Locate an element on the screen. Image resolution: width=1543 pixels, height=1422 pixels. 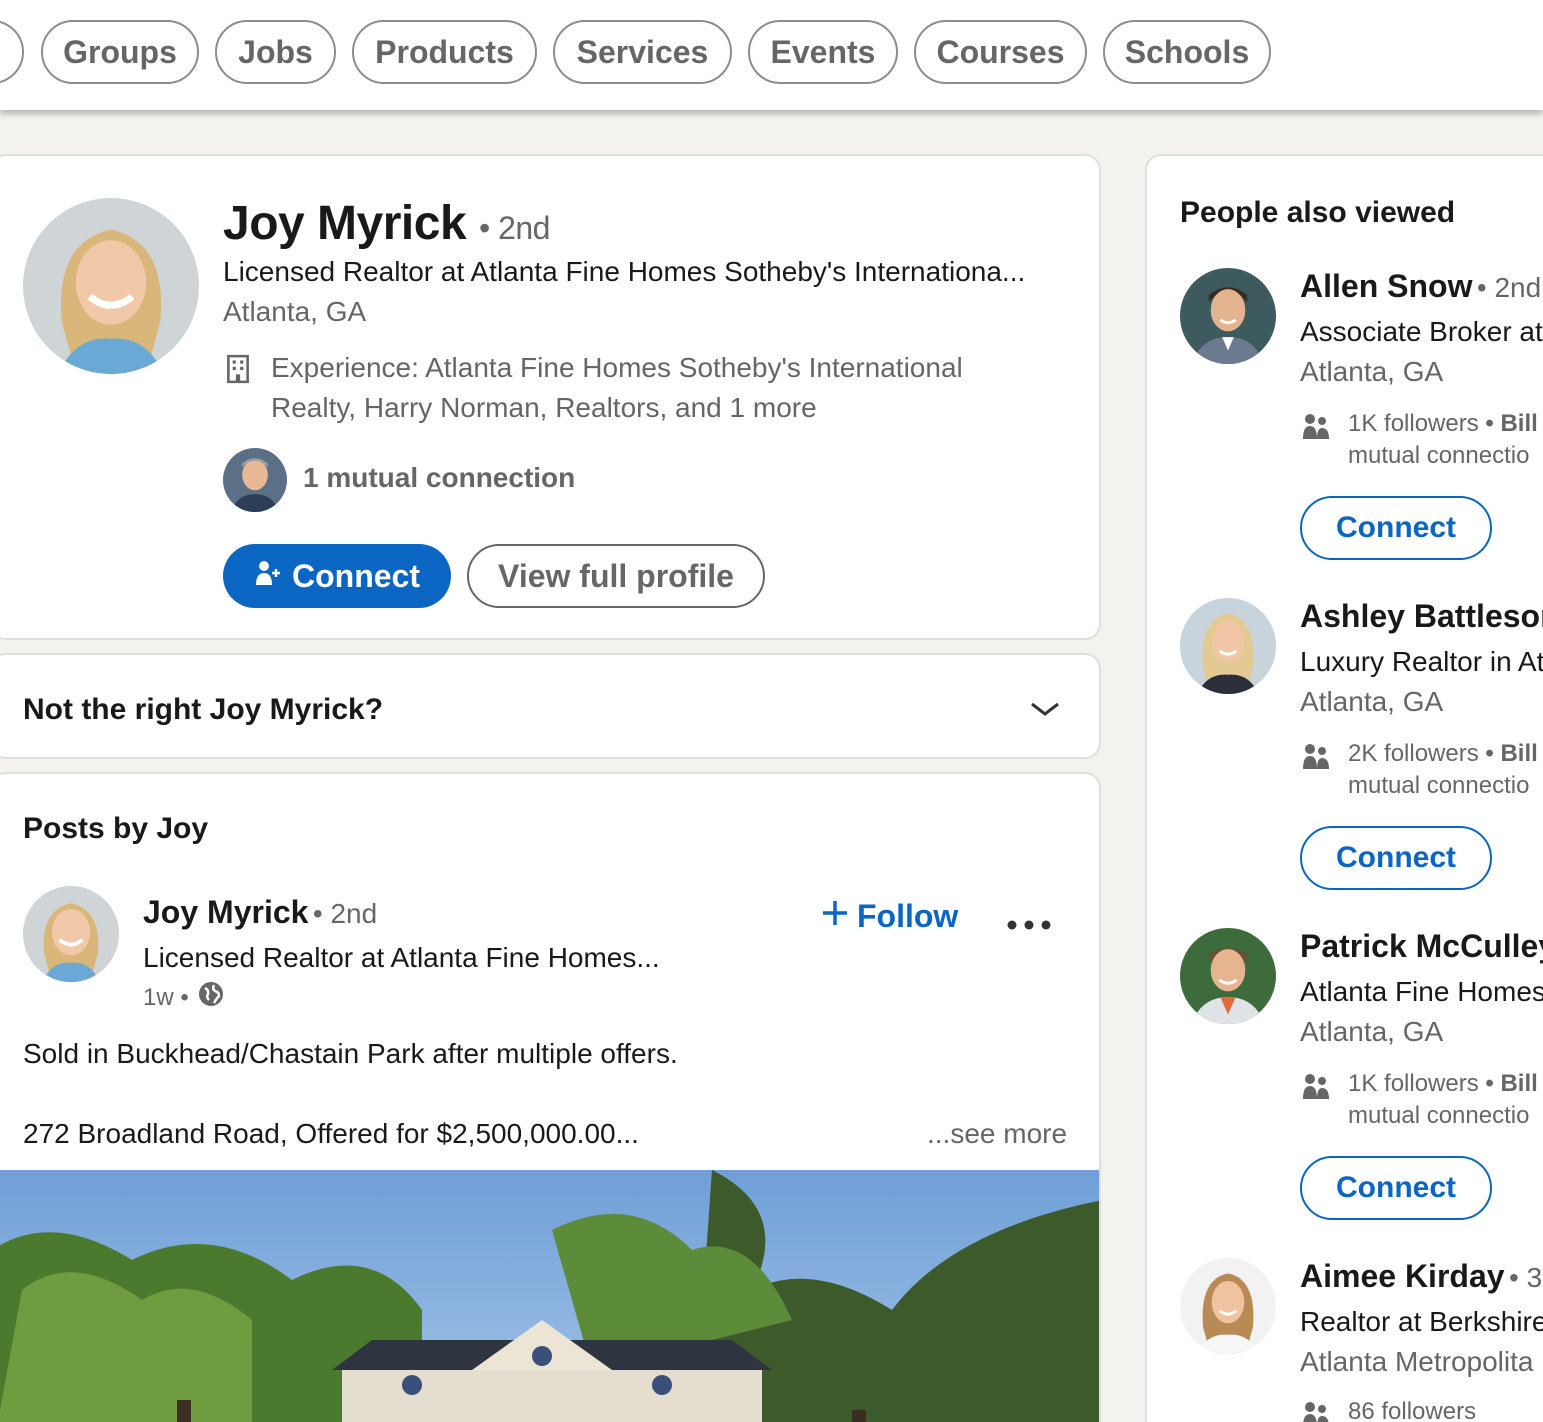
filter-label: Services is located at coordinates (642, 52).